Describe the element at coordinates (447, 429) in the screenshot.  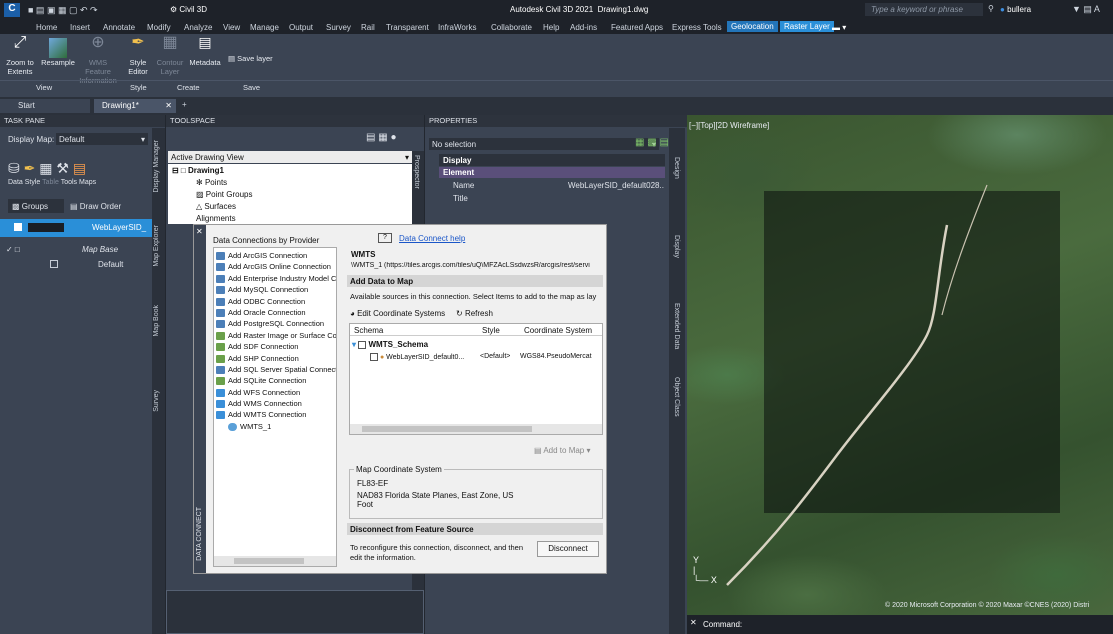
I see `scrollbar-thumb` at that location.